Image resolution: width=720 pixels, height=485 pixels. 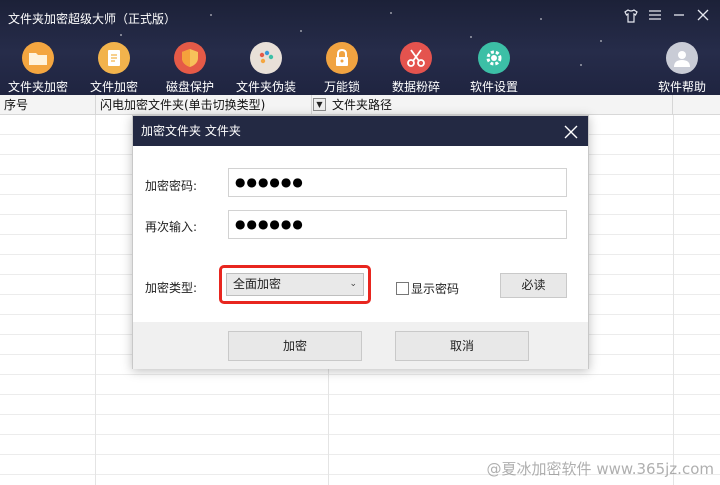 What do you see at coordinates (500, 105) in the screenshot?
I see `column-folder-path: 文件夹路径` at bounding box center [500, 105].